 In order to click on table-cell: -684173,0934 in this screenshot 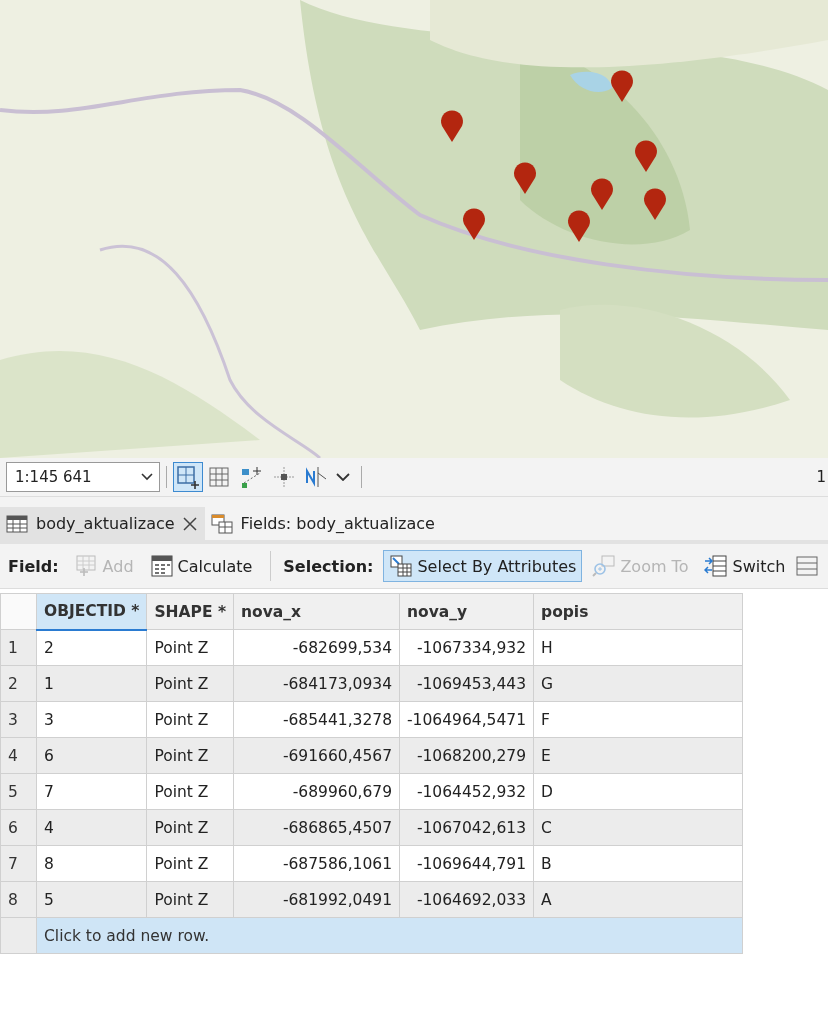, I will do `click(316, 683)`.